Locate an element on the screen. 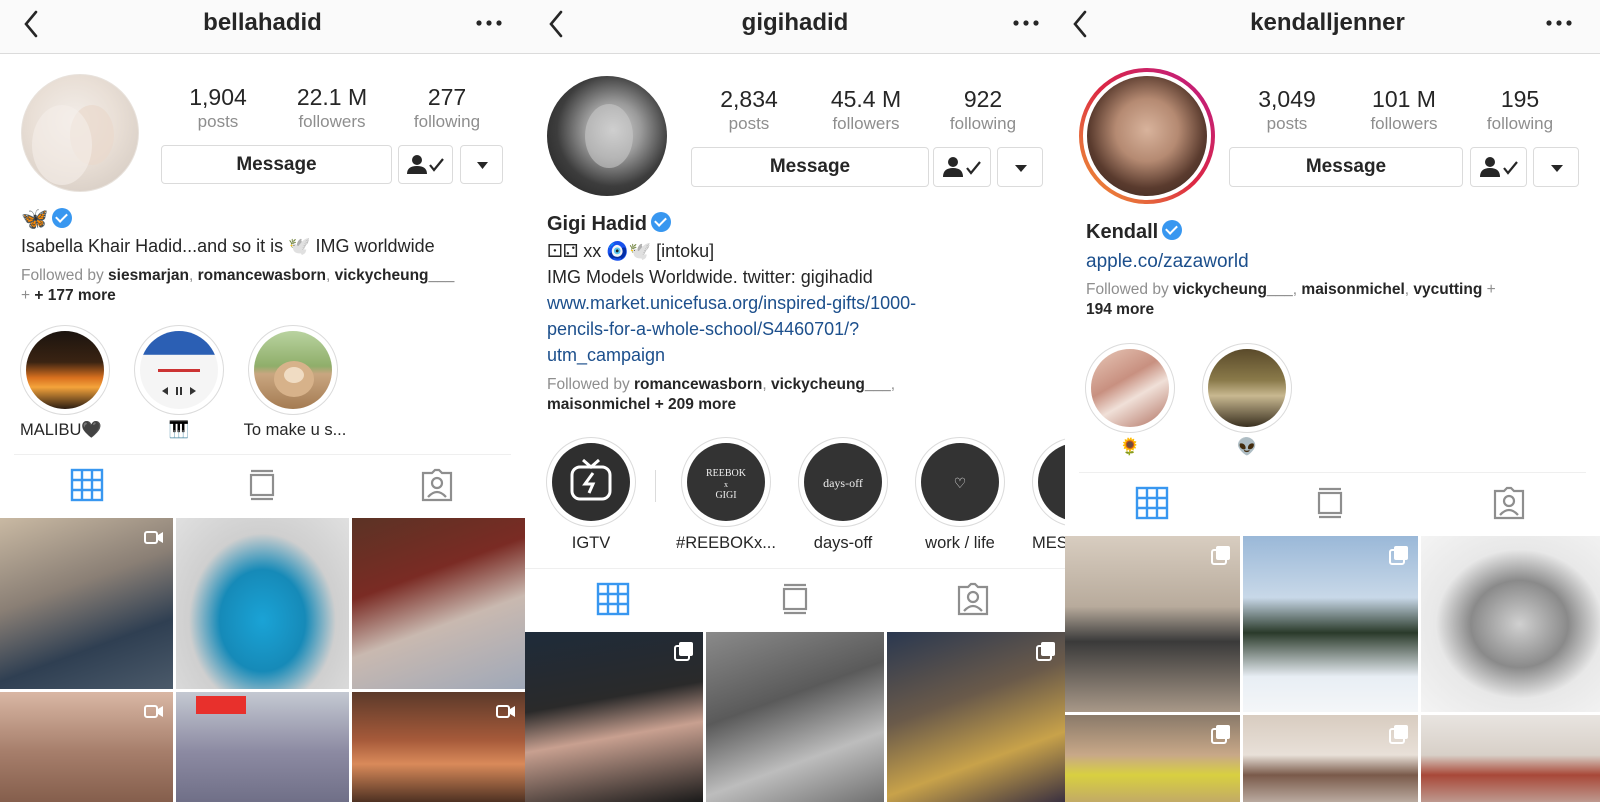 Image resolution: width=1600 pixels, height=802 pixels. highlight-reebok: REEBOK x GIGI is located at coordinates (726, 482).